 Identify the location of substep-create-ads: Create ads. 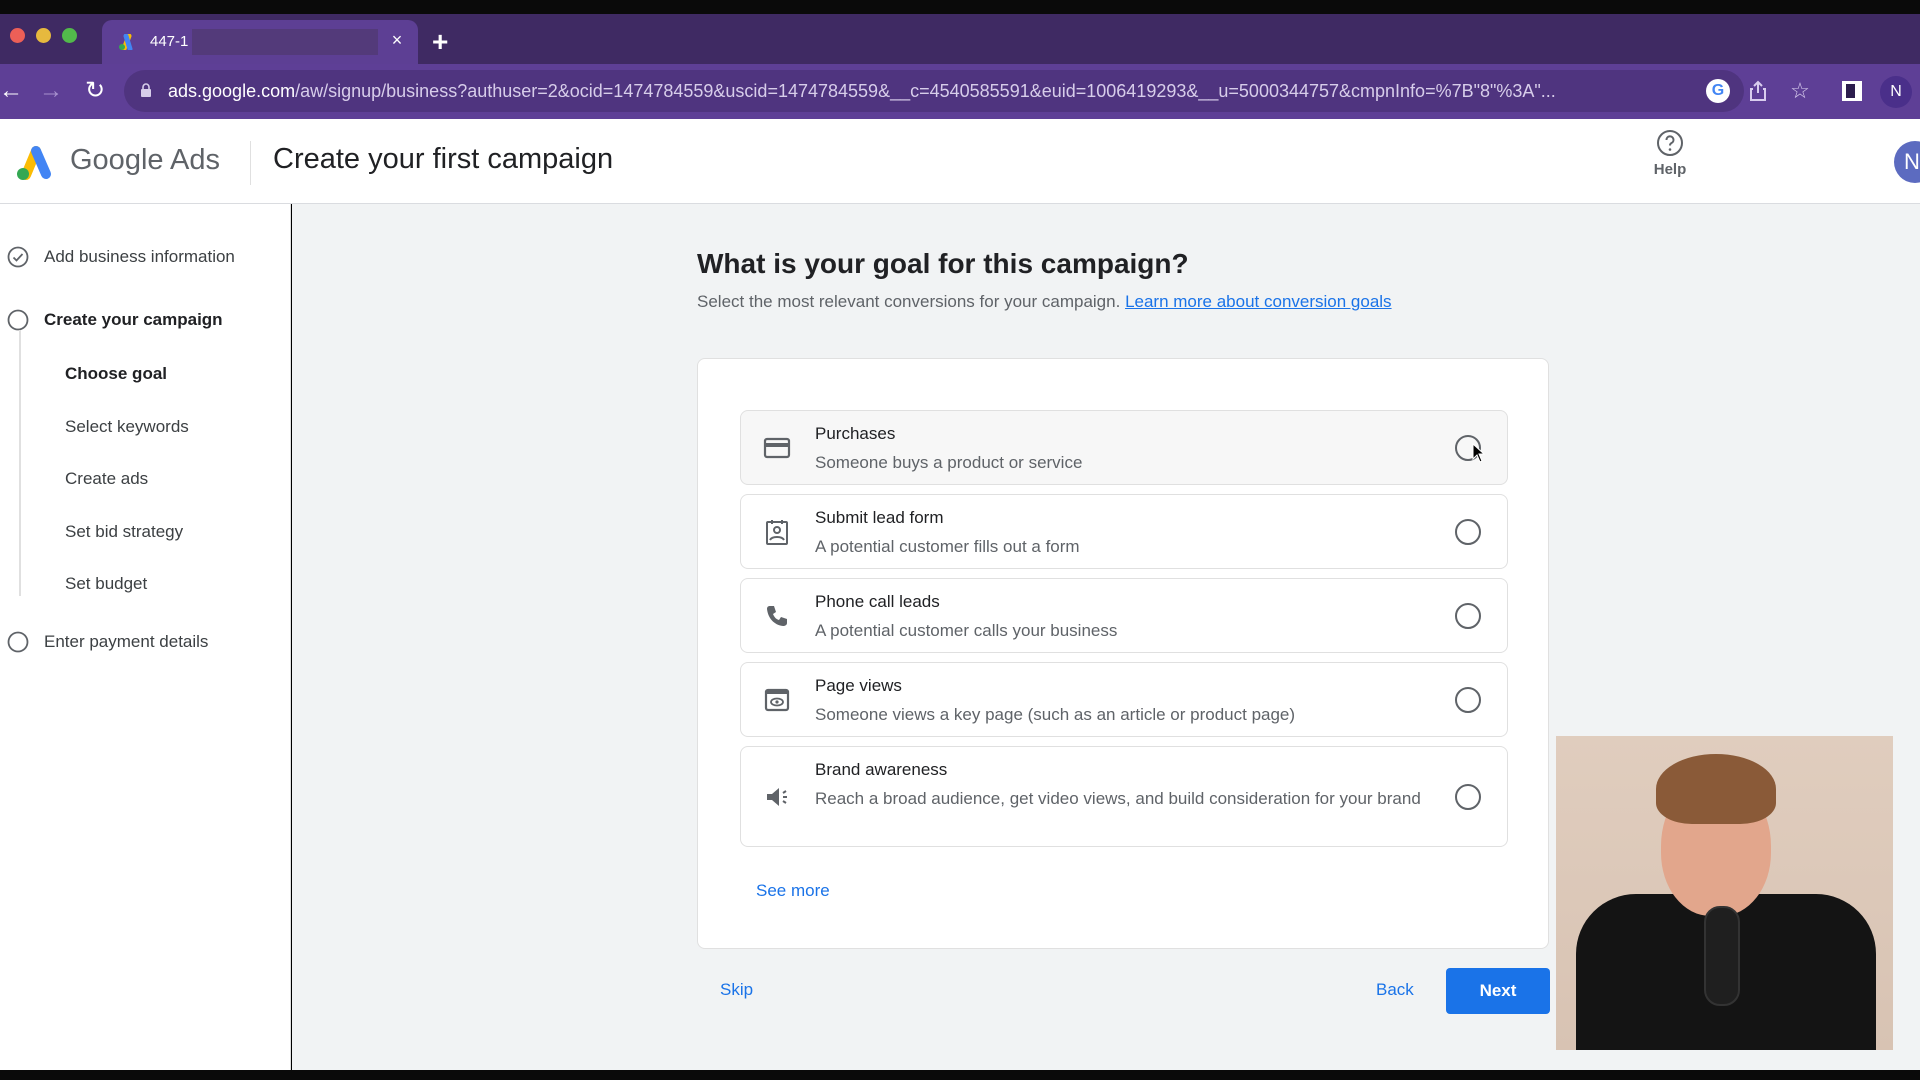
(106, 479).